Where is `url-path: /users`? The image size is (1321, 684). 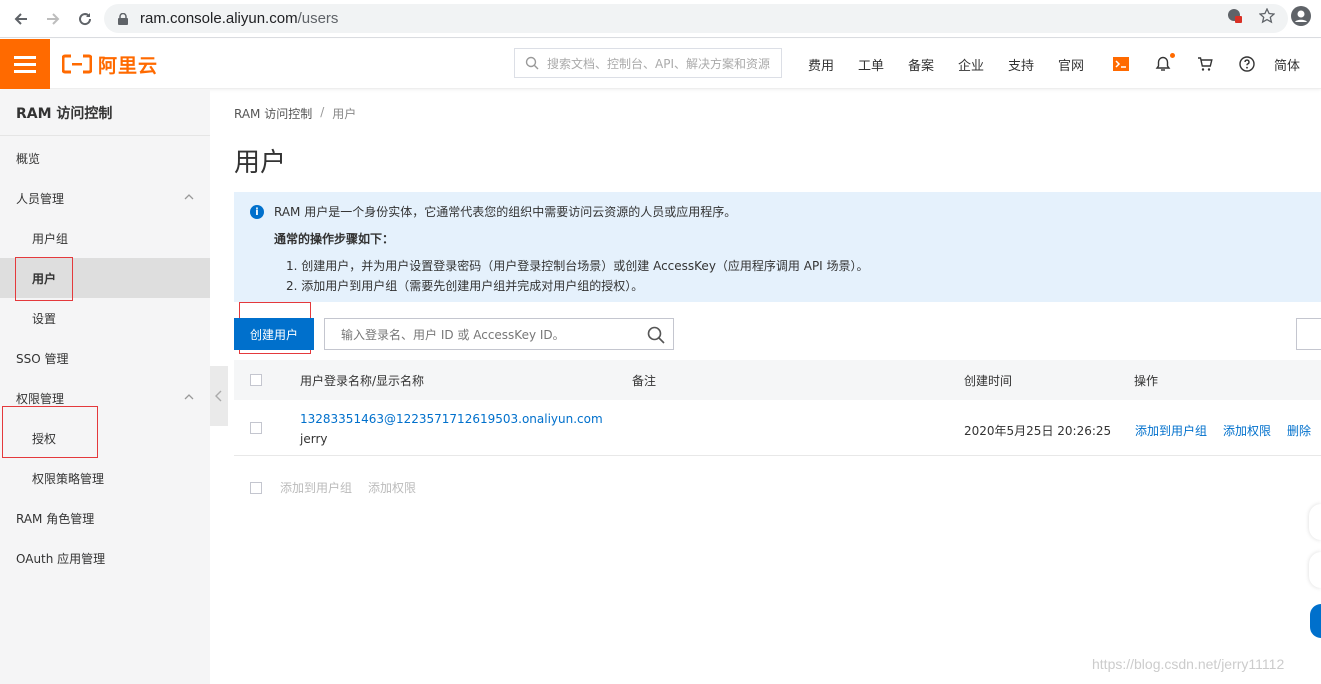
url-path: /users is located at coordinates (318, 18).